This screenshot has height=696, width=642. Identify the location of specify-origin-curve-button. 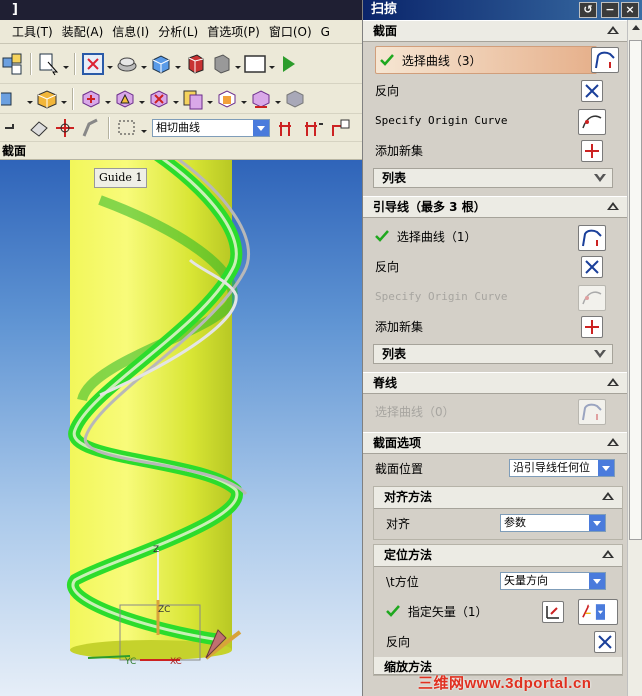
(592, 122).